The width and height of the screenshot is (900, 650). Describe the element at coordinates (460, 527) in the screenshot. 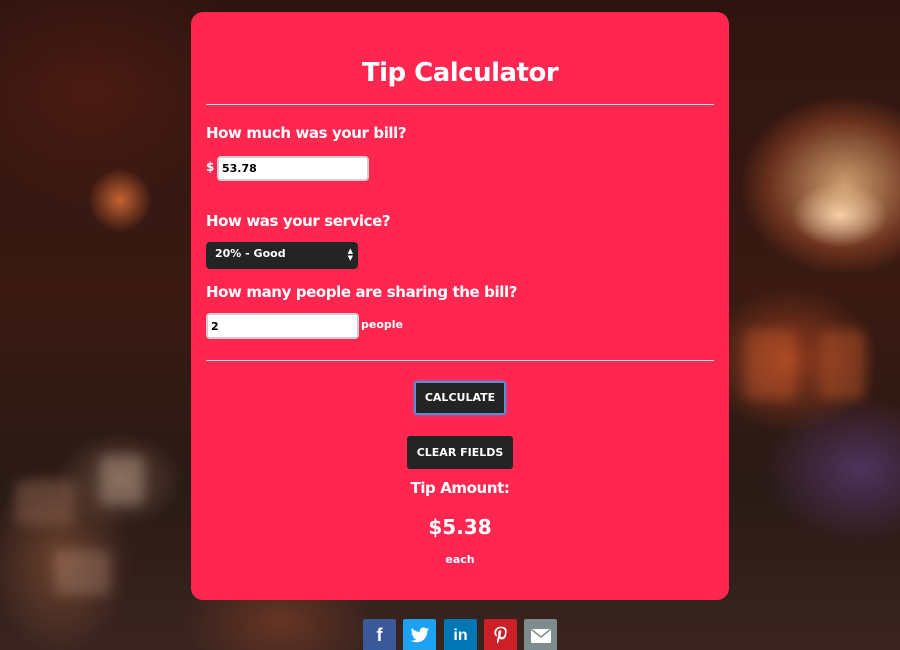

I see `tip-amount-value: $5.38` at that location.